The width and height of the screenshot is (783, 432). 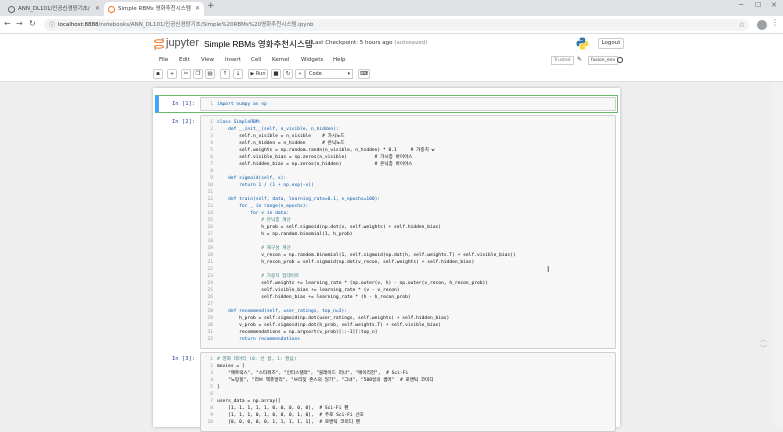 I want to click on code-text: return 1 / (1 + np.exp(-x)), so click(x=265, y=185).